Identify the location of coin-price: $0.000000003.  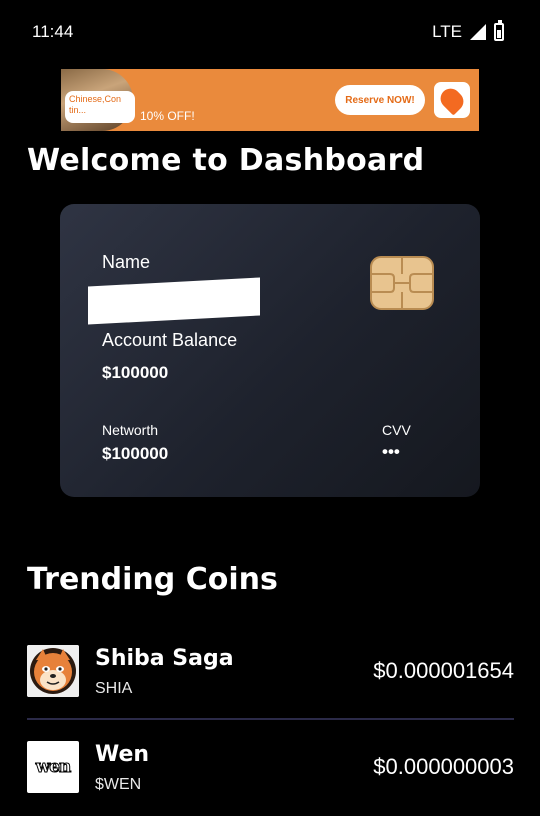
(443, 766).